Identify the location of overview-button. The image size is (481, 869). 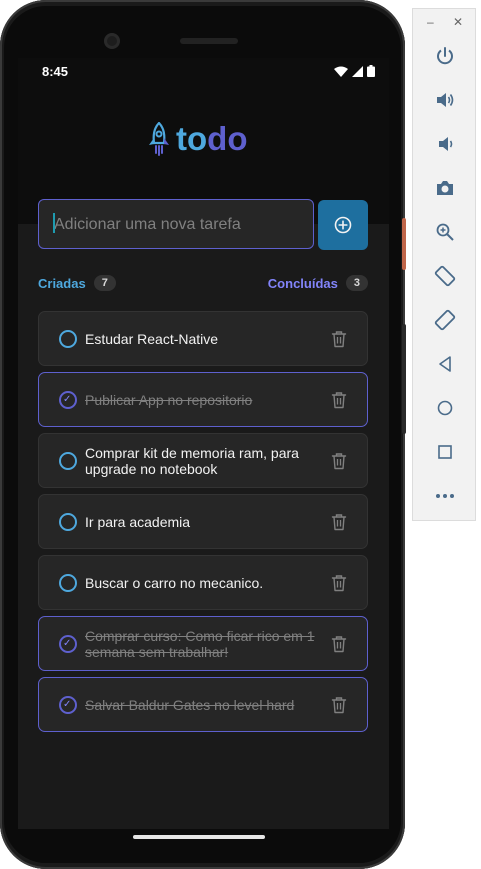
(445, 452).